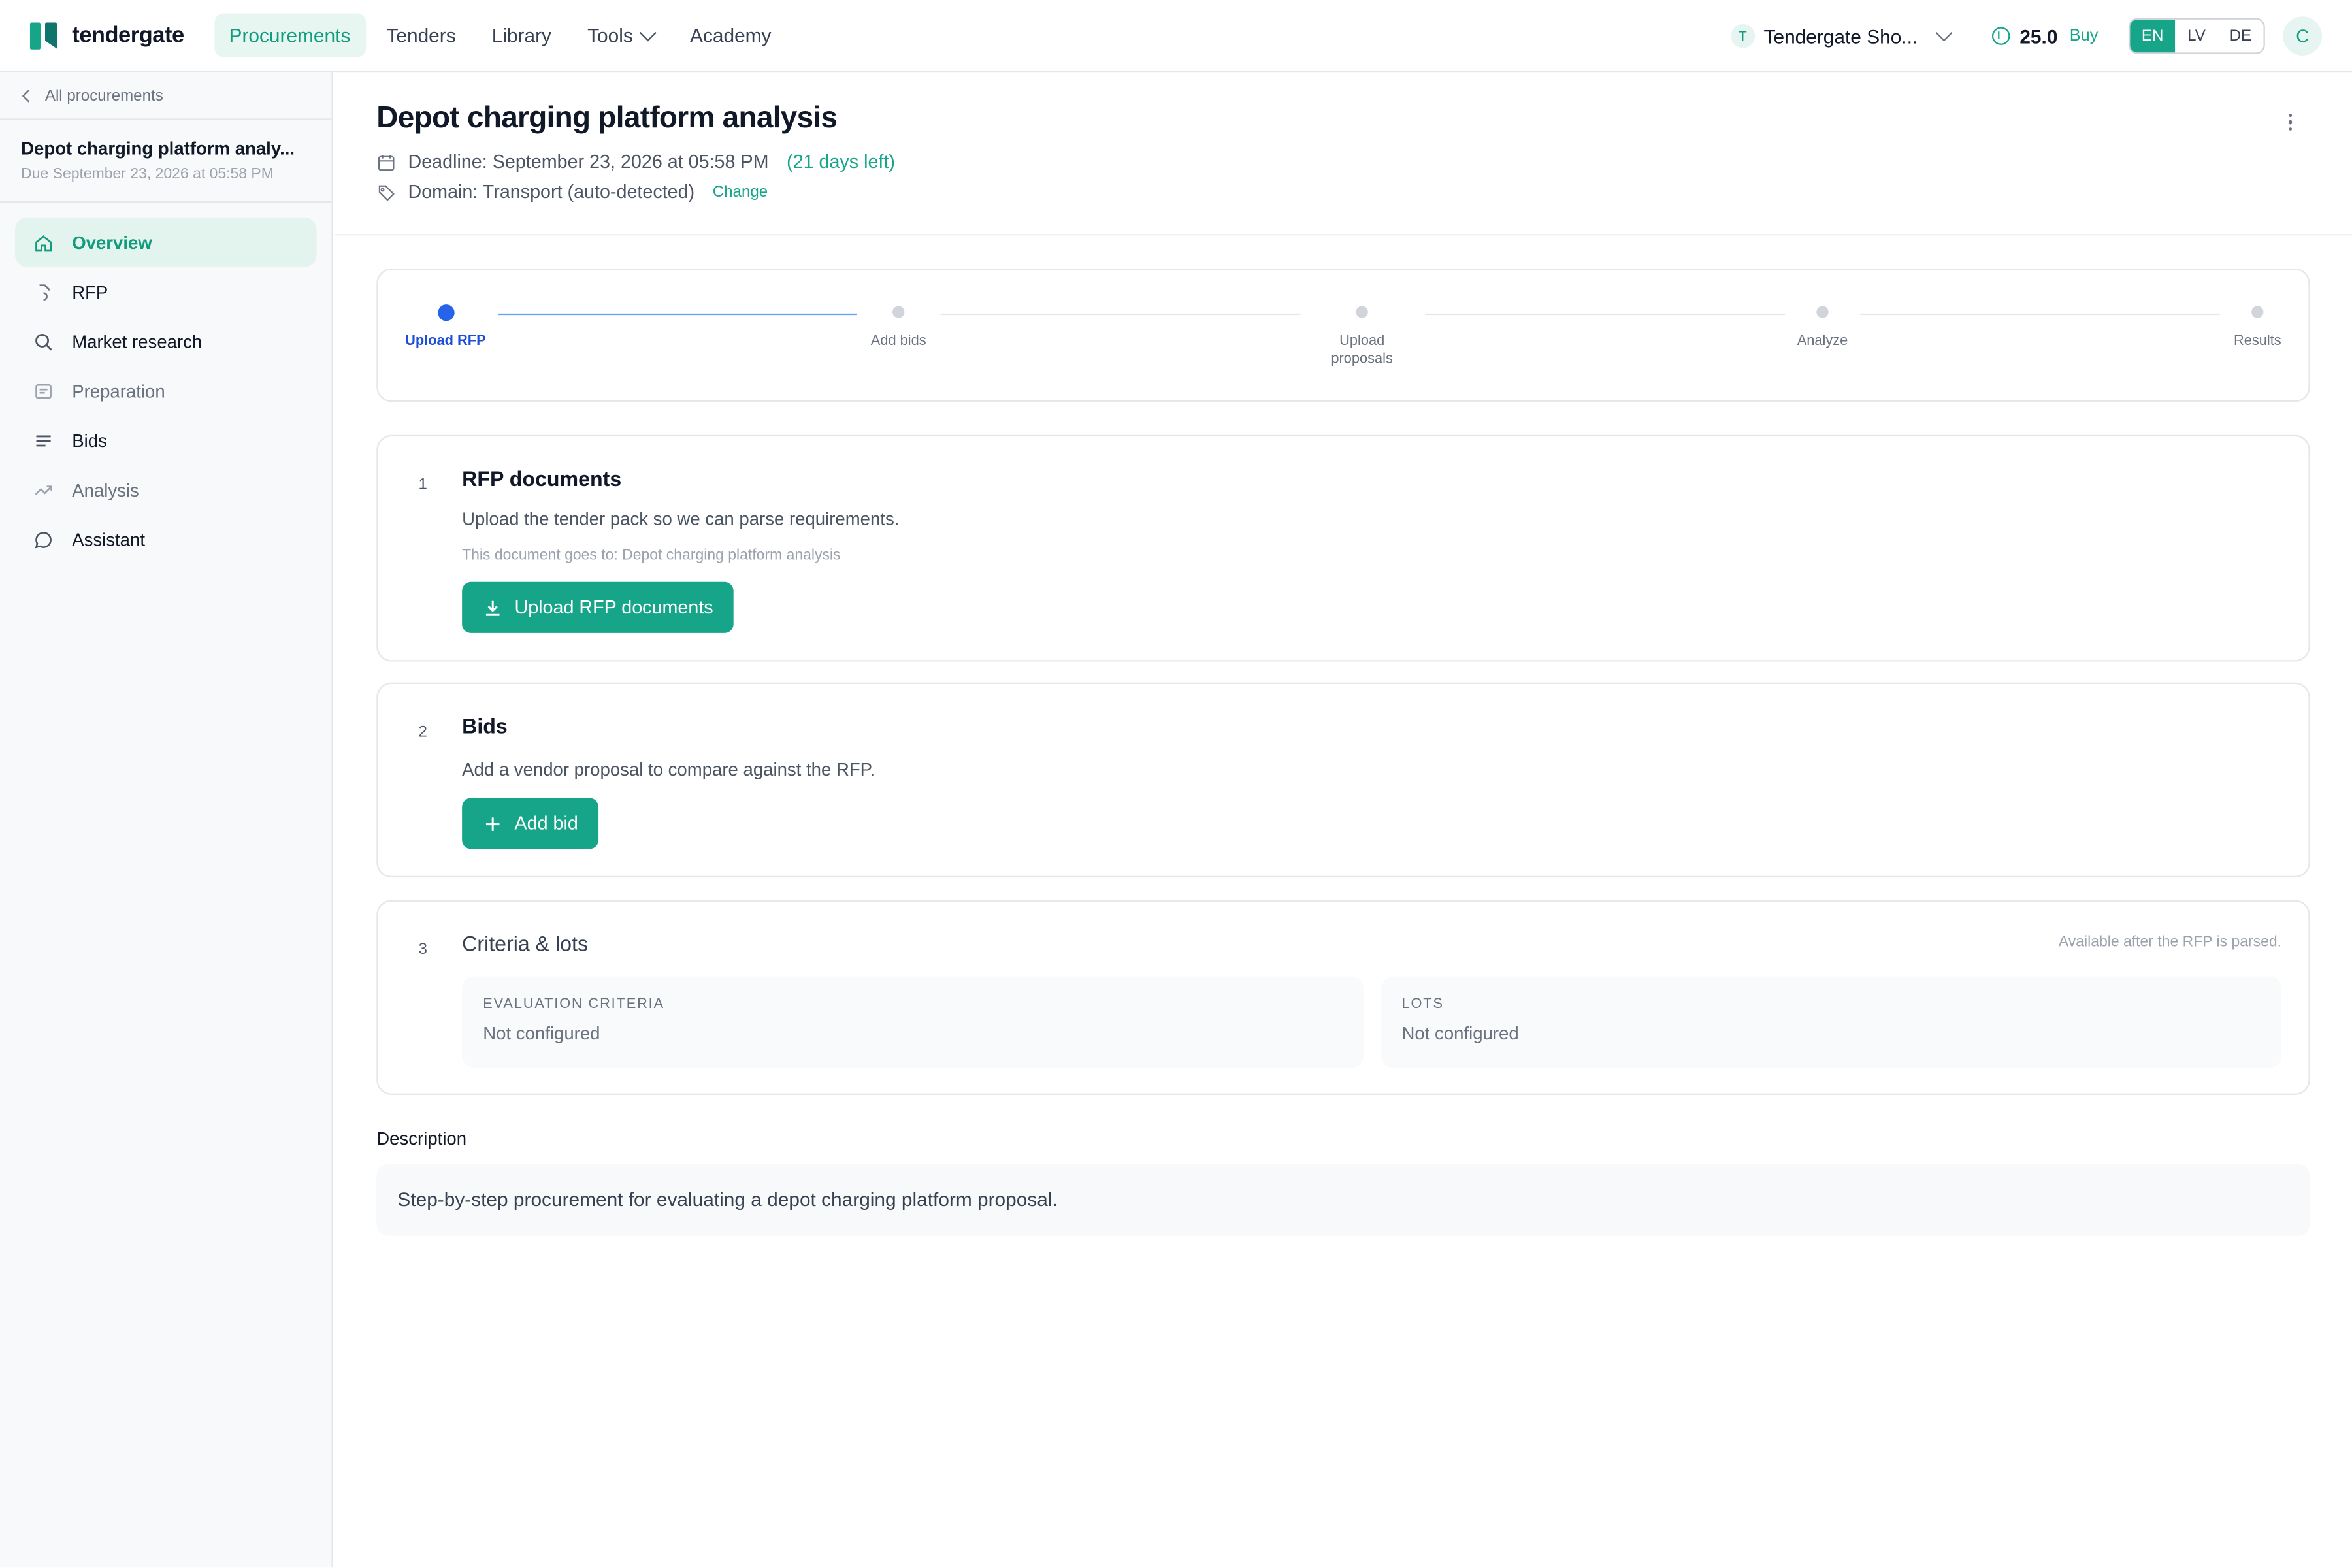 The image size is (2352, 1568). Describe the element at coordinates (1460, 1033) in the screenshot. I see `box-value: Not configured` at that location.